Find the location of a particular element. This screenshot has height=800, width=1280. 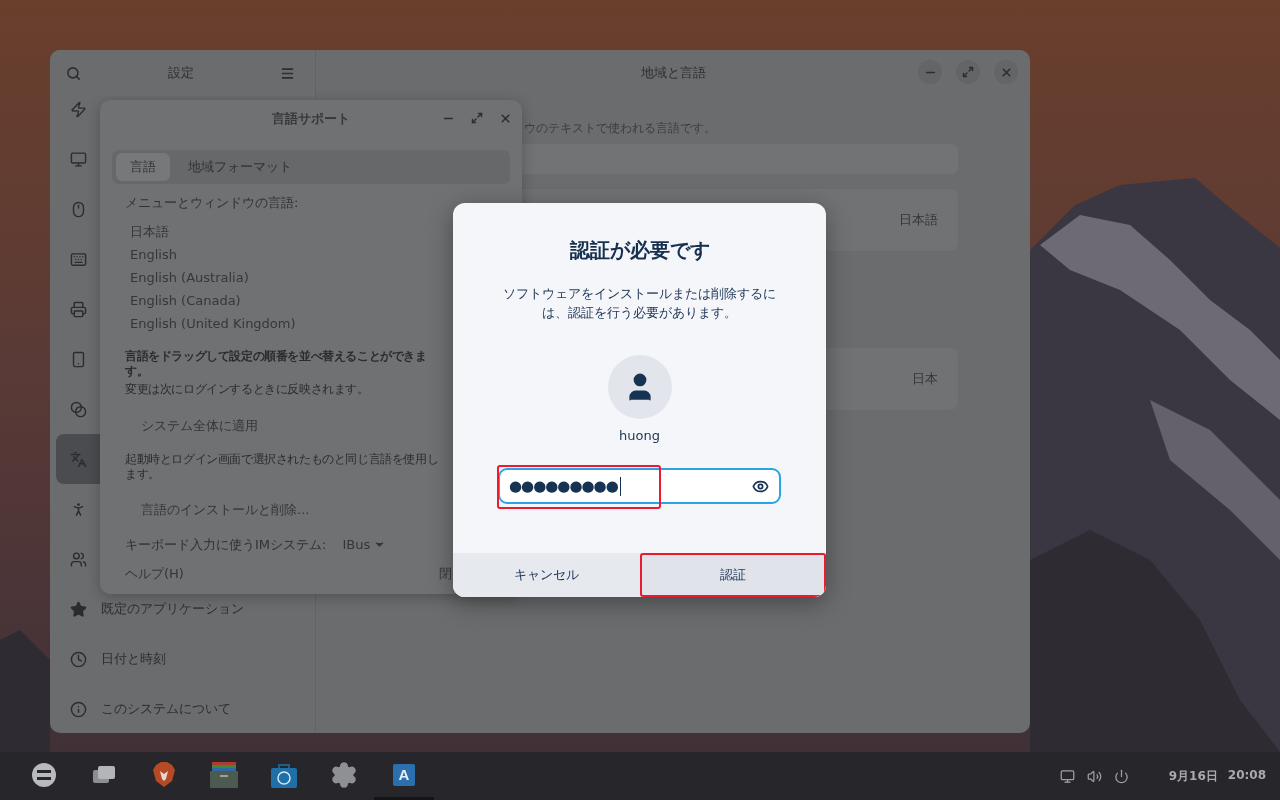

dialog-title: 認証が必要です is located at coordinates (639, 250).